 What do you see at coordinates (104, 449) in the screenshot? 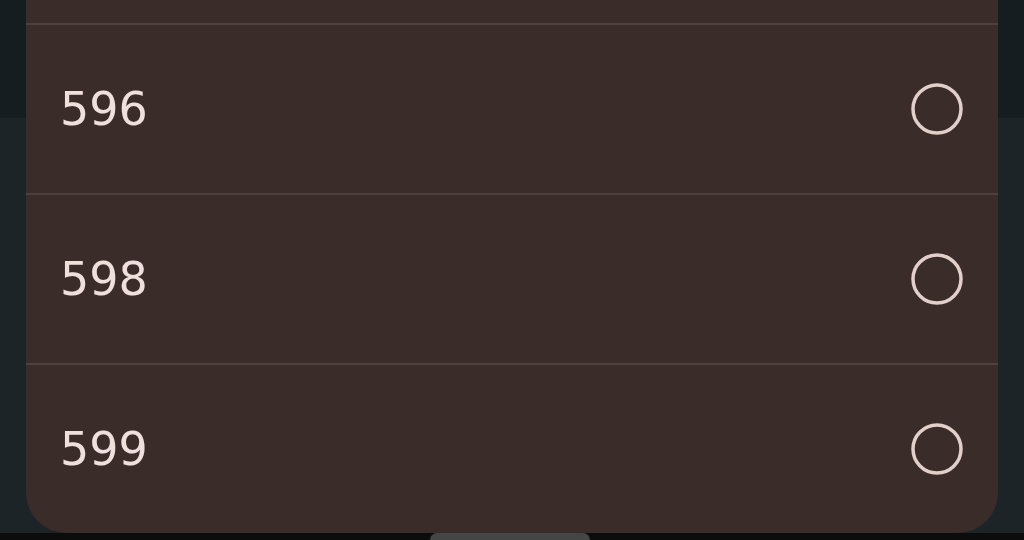
I see `option-label: 599` at bounding box center [104, 449].